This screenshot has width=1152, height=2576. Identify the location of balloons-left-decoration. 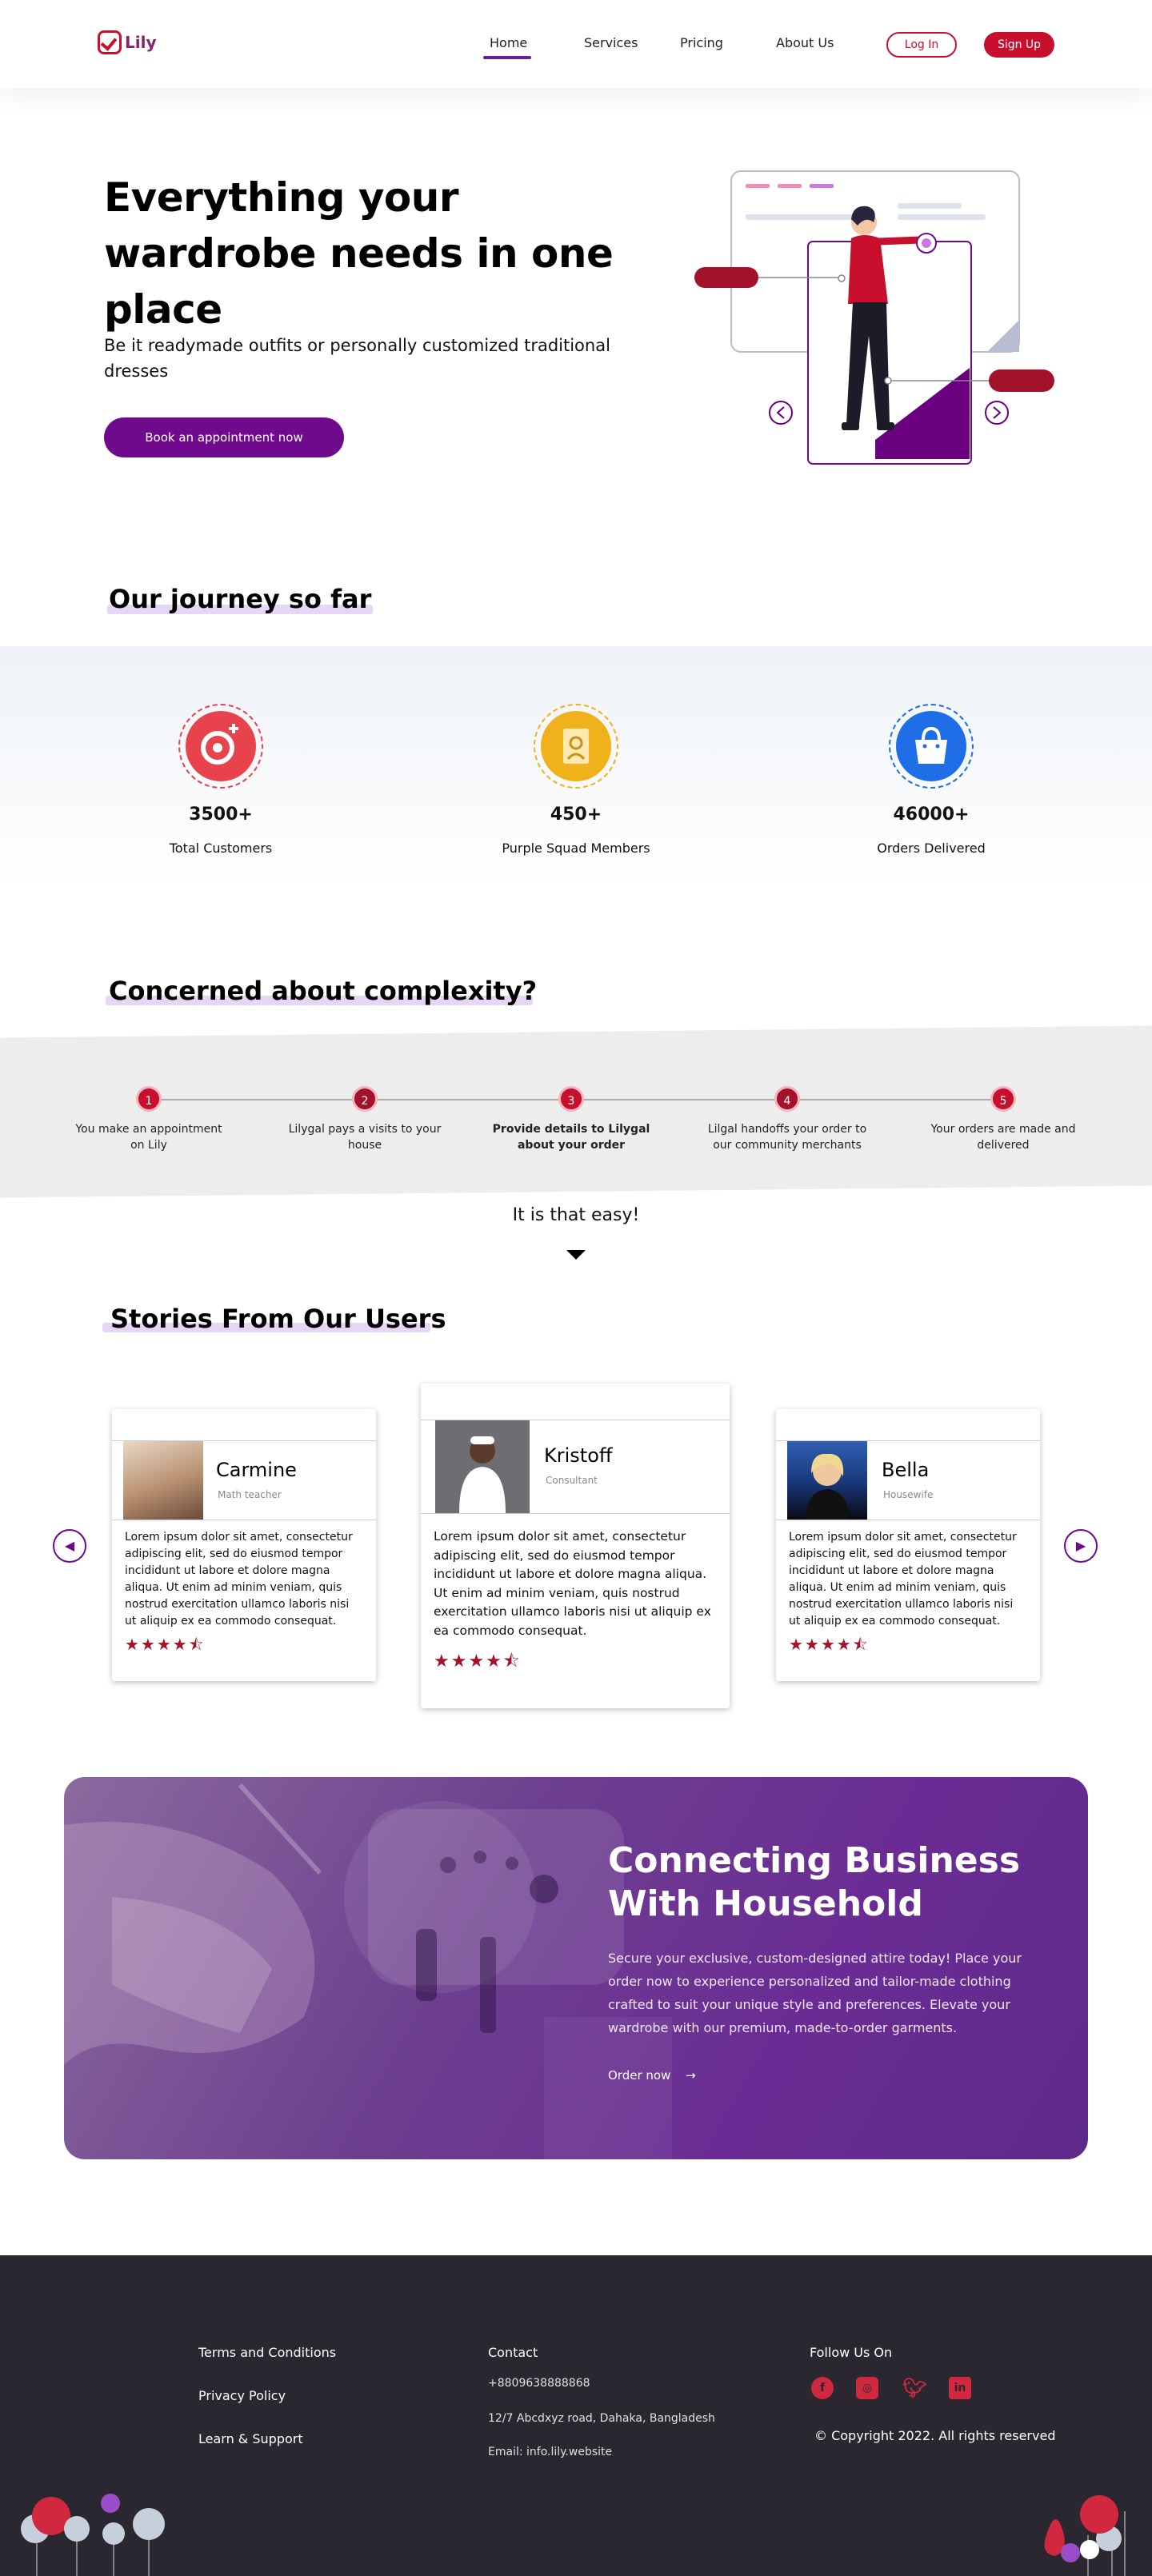
(93, 2535).